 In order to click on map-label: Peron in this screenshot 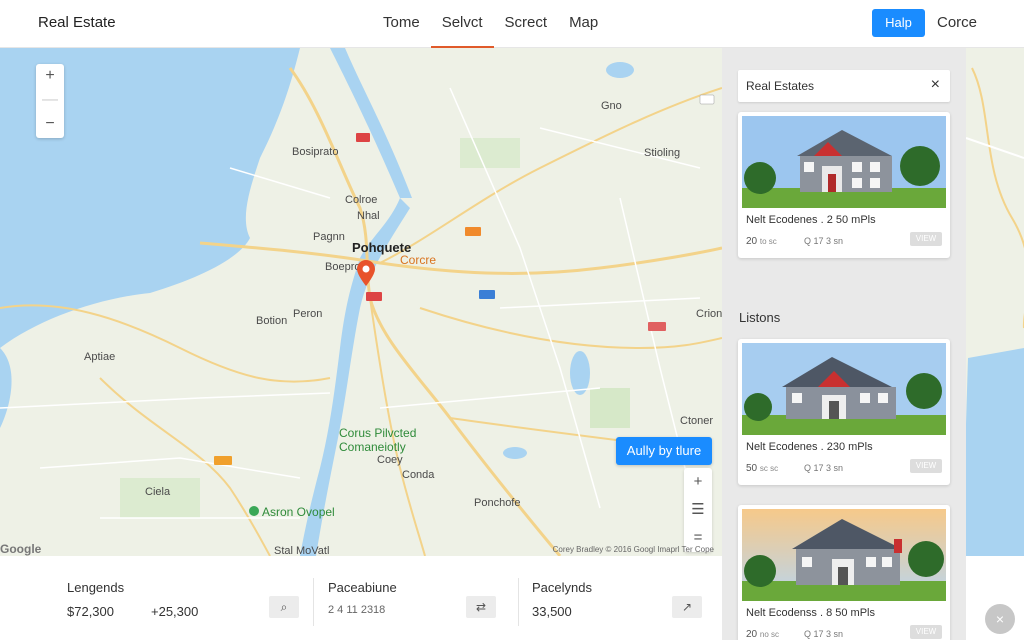, I will do `click(308, 314)`.